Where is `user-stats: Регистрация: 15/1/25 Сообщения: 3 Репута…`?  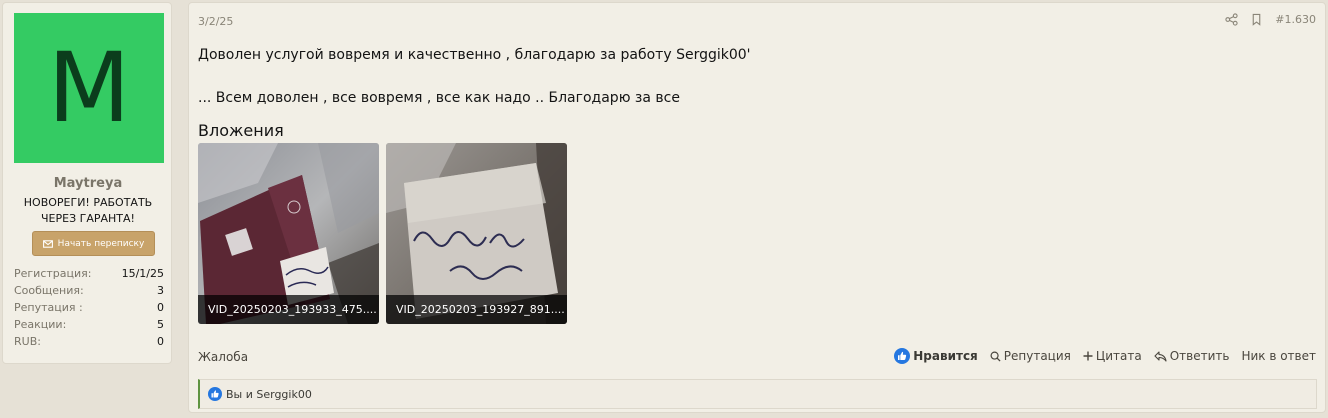 user-stats: Регистрация: 15/1/25 Сообщения: 3 Репута… is located at coordinates (89, 307).